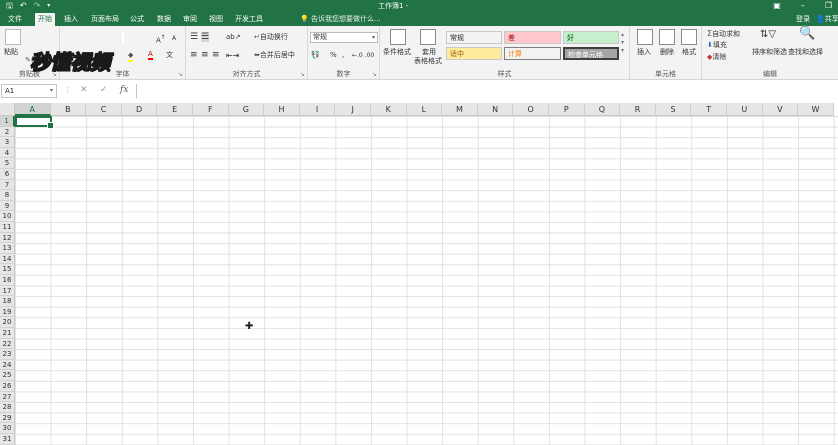 Image resolution: width=838 pixels, height=445 pixels. What do you see at coordinates (7, 121) in the screenshot?
I see `row-header: 1` at bounding box center [7, 121].